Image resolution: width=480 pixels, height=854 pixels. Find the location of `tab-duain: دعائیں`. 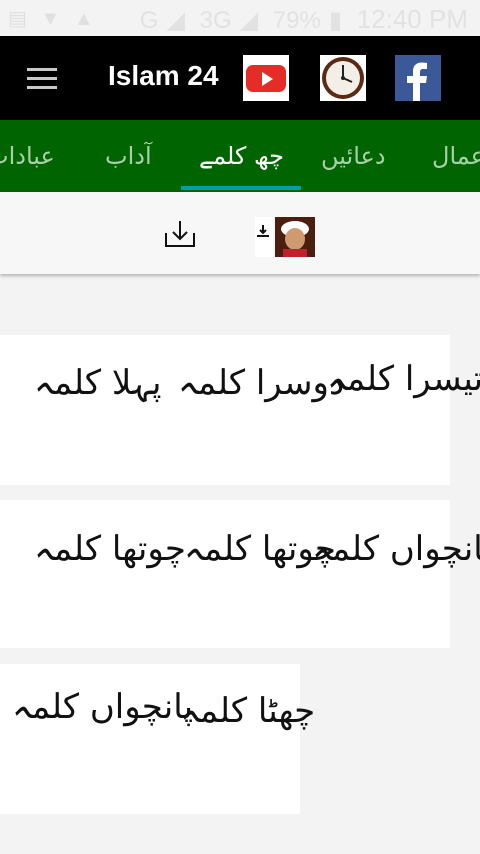

tab-duain: دعائیں is located at coordinates (353, 156).